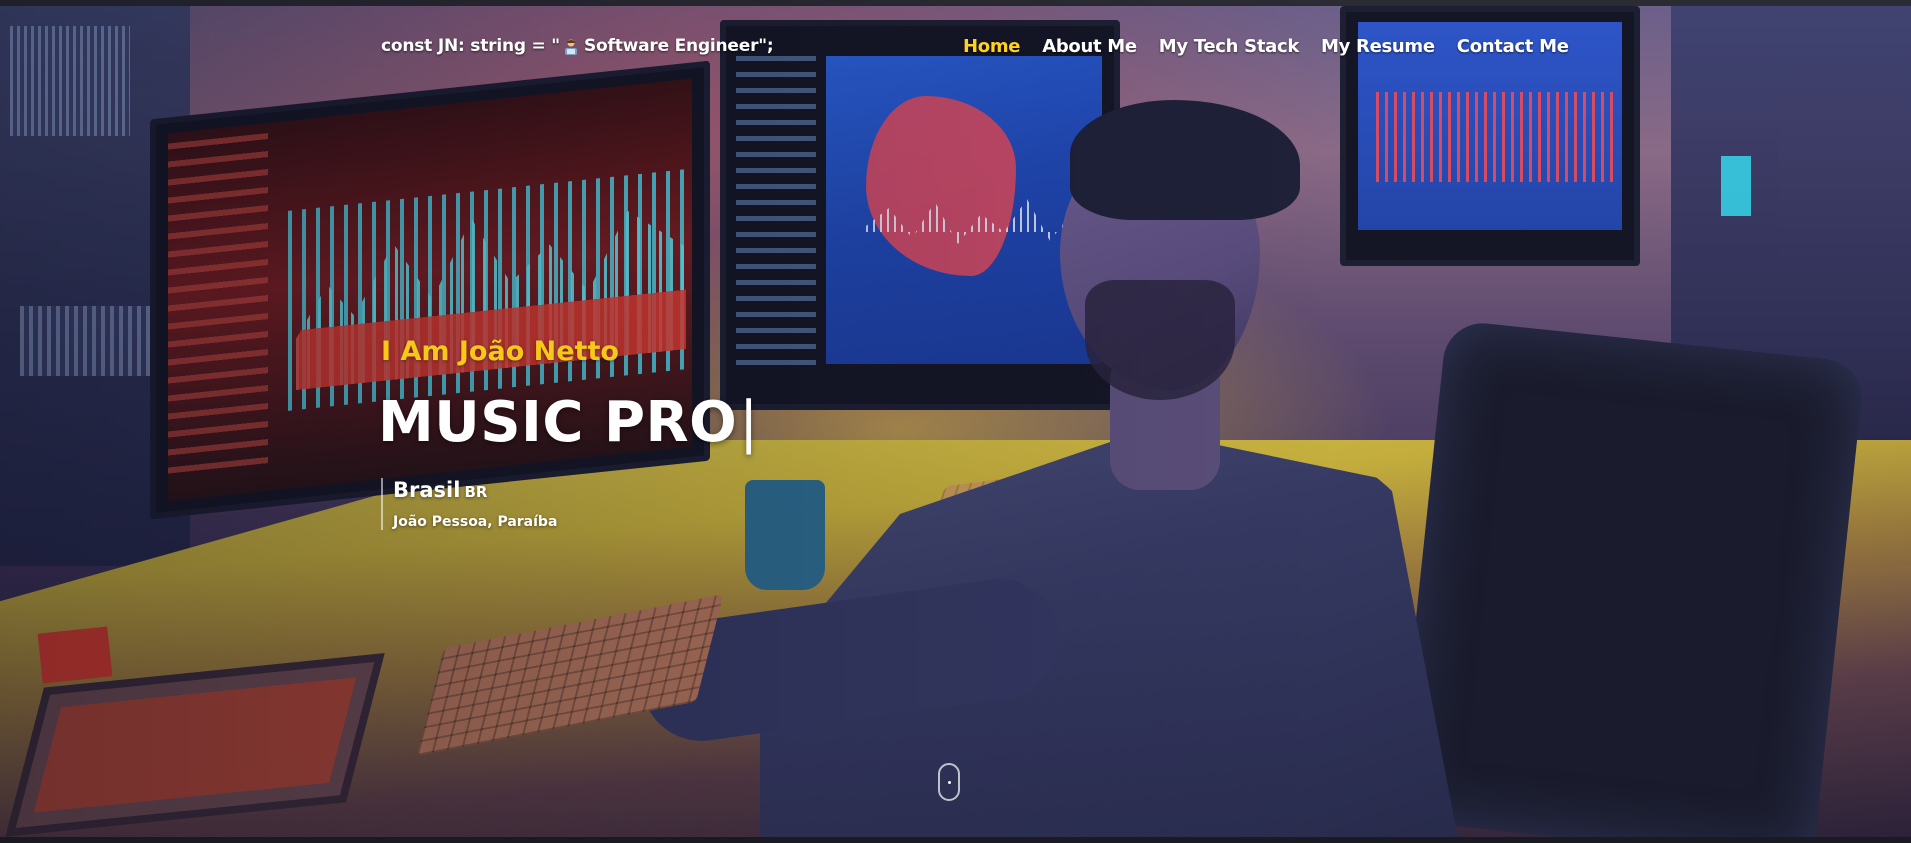 The image size is (1911, 843). Describe the element at coordinates (678, 46) in the screenshot. I see `nav-brand-suffix: Software Engineer";` at that location.